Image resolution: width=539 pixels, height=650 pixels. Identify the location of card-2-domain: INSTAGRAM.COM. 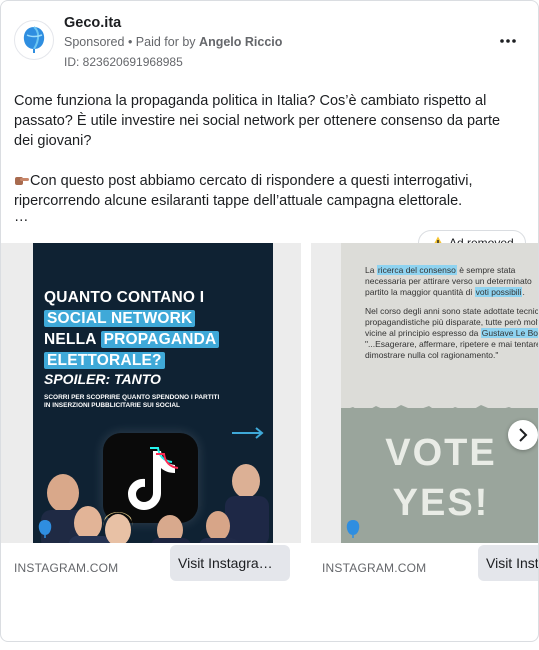
(374, 568).